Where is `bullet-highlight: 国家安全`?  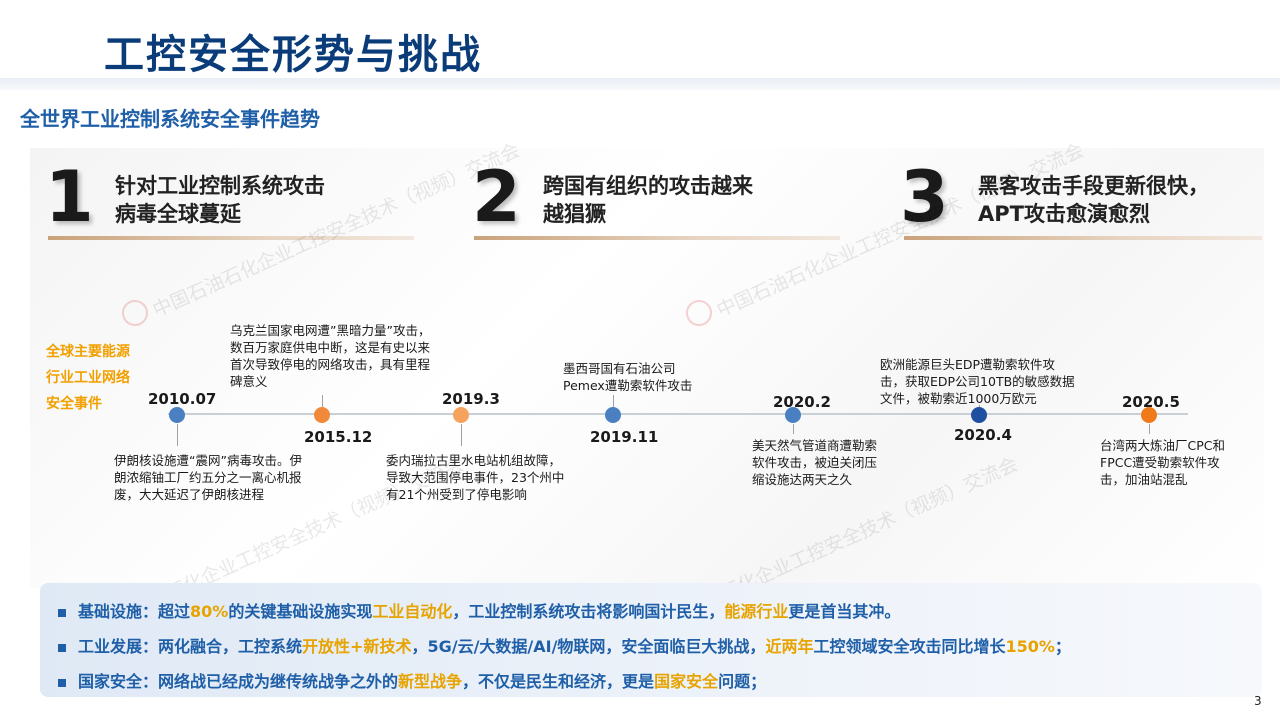 bullet-highlight: 国家安全 is located at coordinates (686, 681).